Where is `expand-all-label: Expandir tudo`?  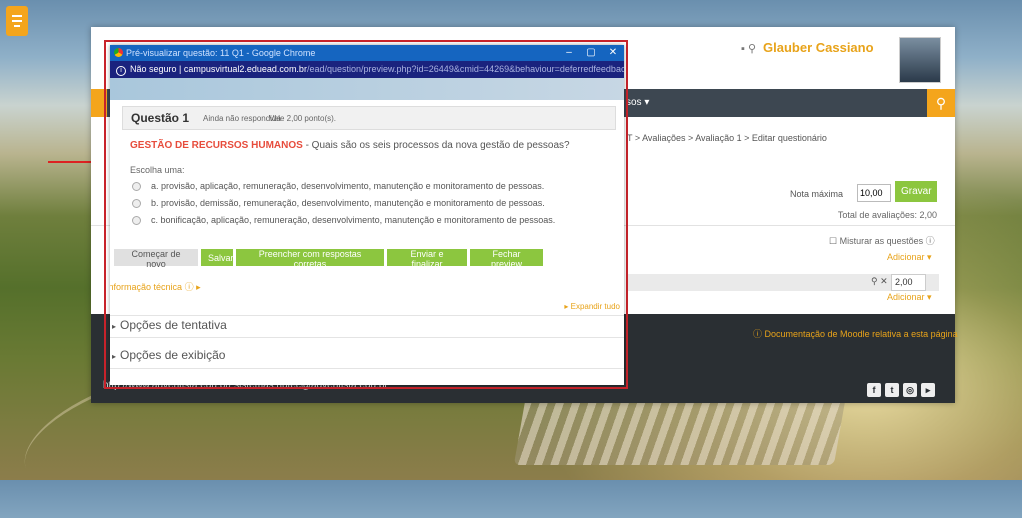 expand-all-label: Expandir tudo is located at coordinates (595, 306).